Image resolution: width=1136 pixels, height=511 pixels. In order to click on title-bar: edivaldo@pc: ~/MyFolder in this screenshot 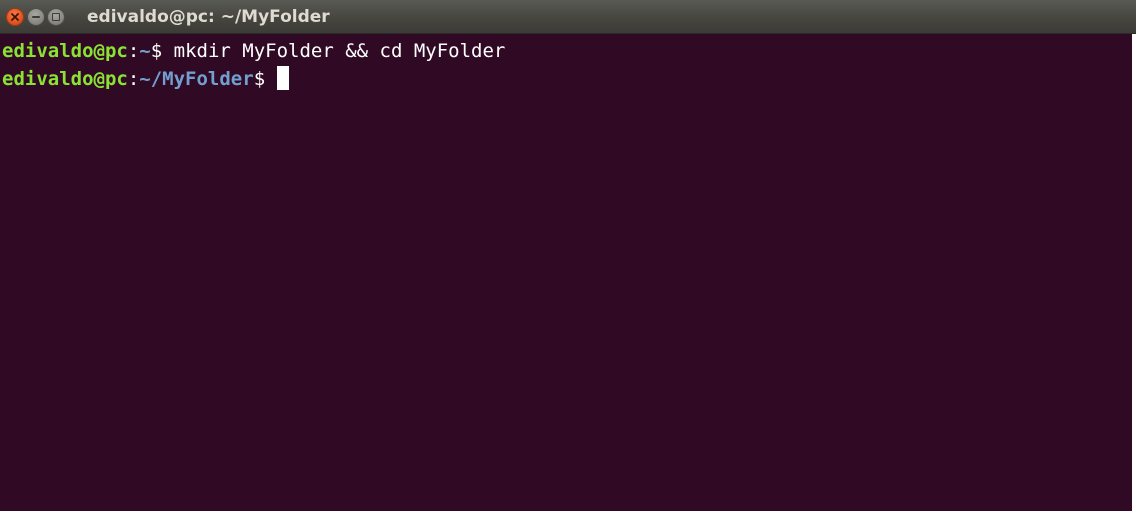, I will do `click(568, 17)`.